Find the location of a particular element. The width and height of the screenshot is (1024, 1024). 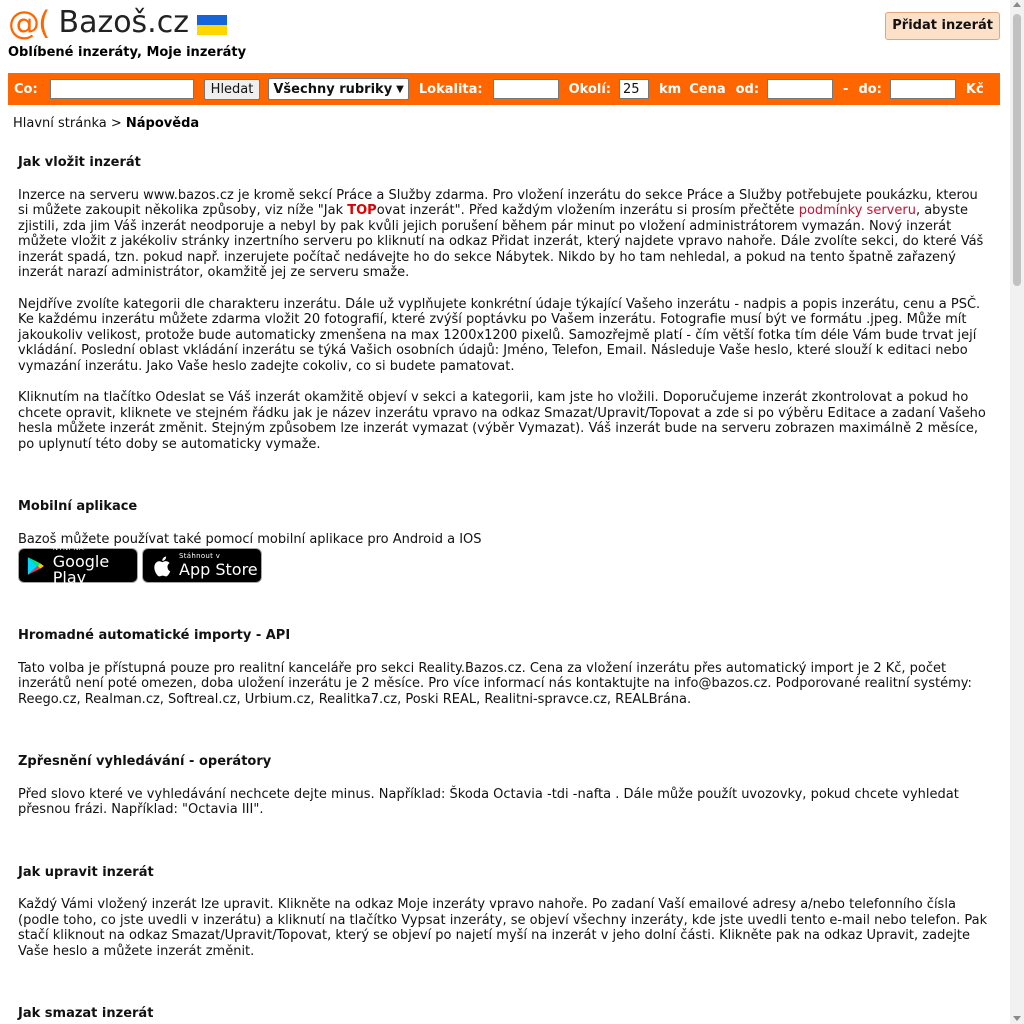

breadcrumb-current: Nápověda is located at coordinates (162, 123).